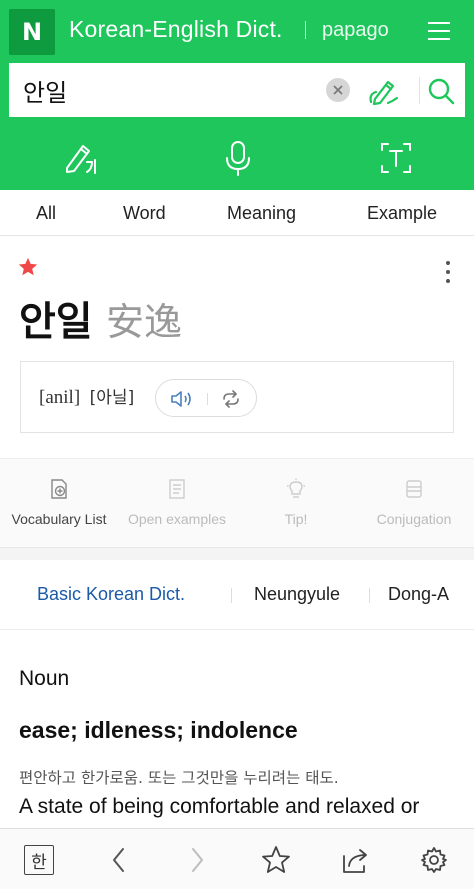  I want to click on handwriting-input-icon, so click(81, 158).